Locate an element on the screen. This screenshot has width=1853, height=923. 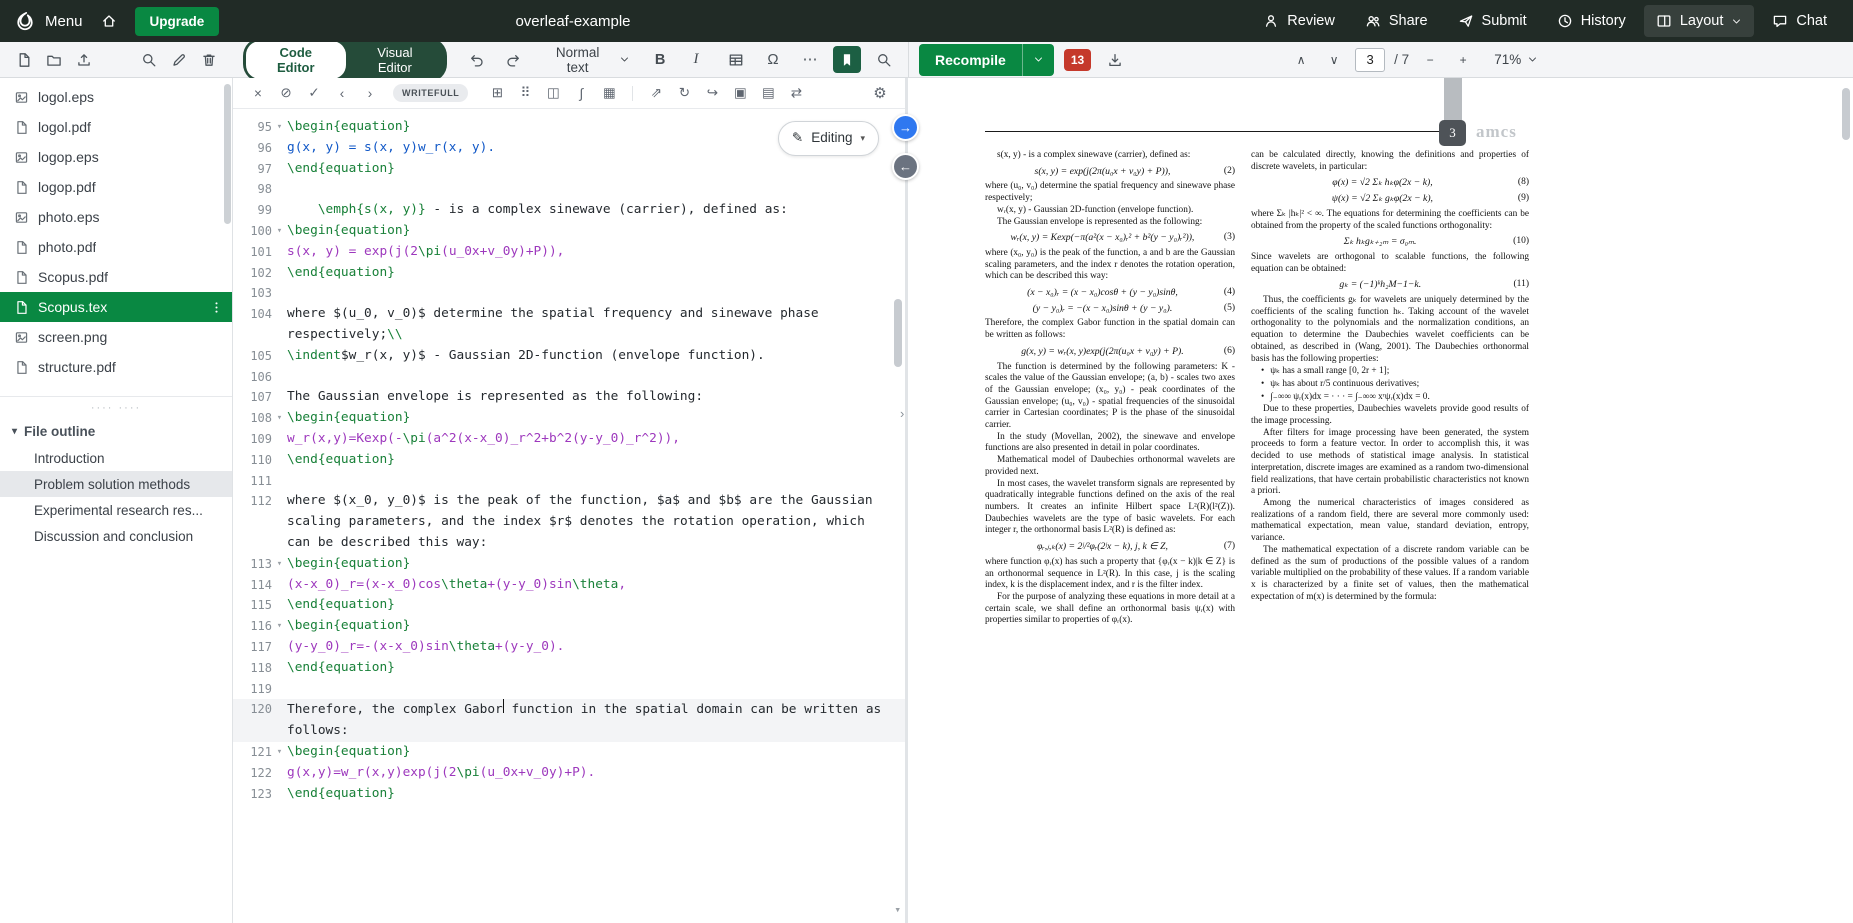
menu-button: Menu is located at coordinates (48, 21).